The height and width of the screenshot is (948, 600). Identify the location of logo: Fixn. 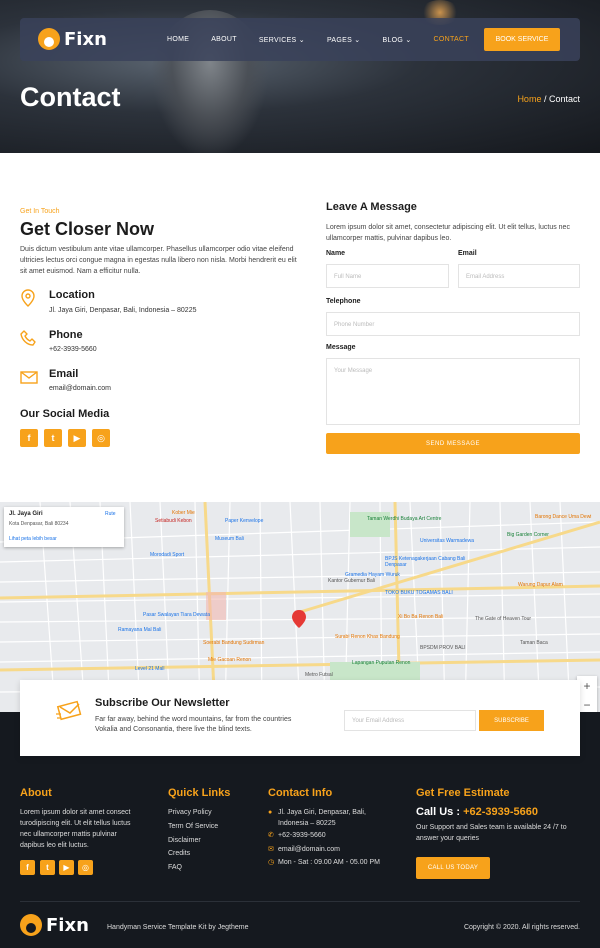
(72, 39).